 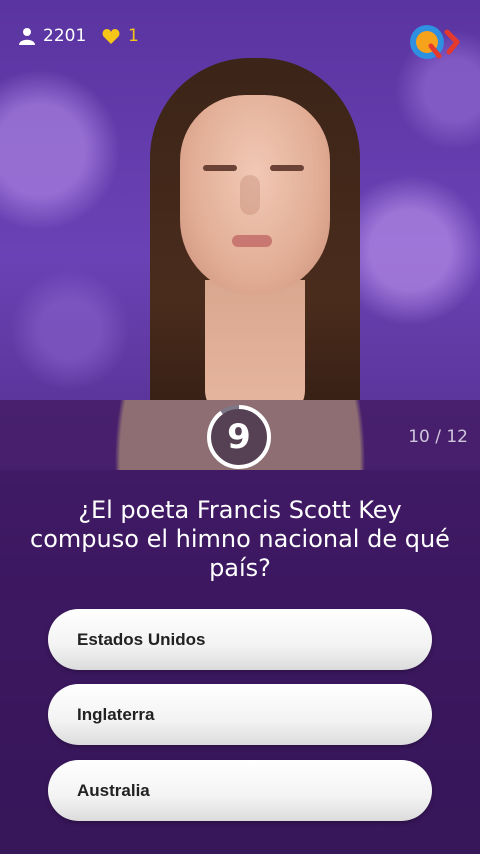 What do you see at coordinates (435, 42) in the screenshot?
I see `q-logo-icon` at bounding box center [435, 42].